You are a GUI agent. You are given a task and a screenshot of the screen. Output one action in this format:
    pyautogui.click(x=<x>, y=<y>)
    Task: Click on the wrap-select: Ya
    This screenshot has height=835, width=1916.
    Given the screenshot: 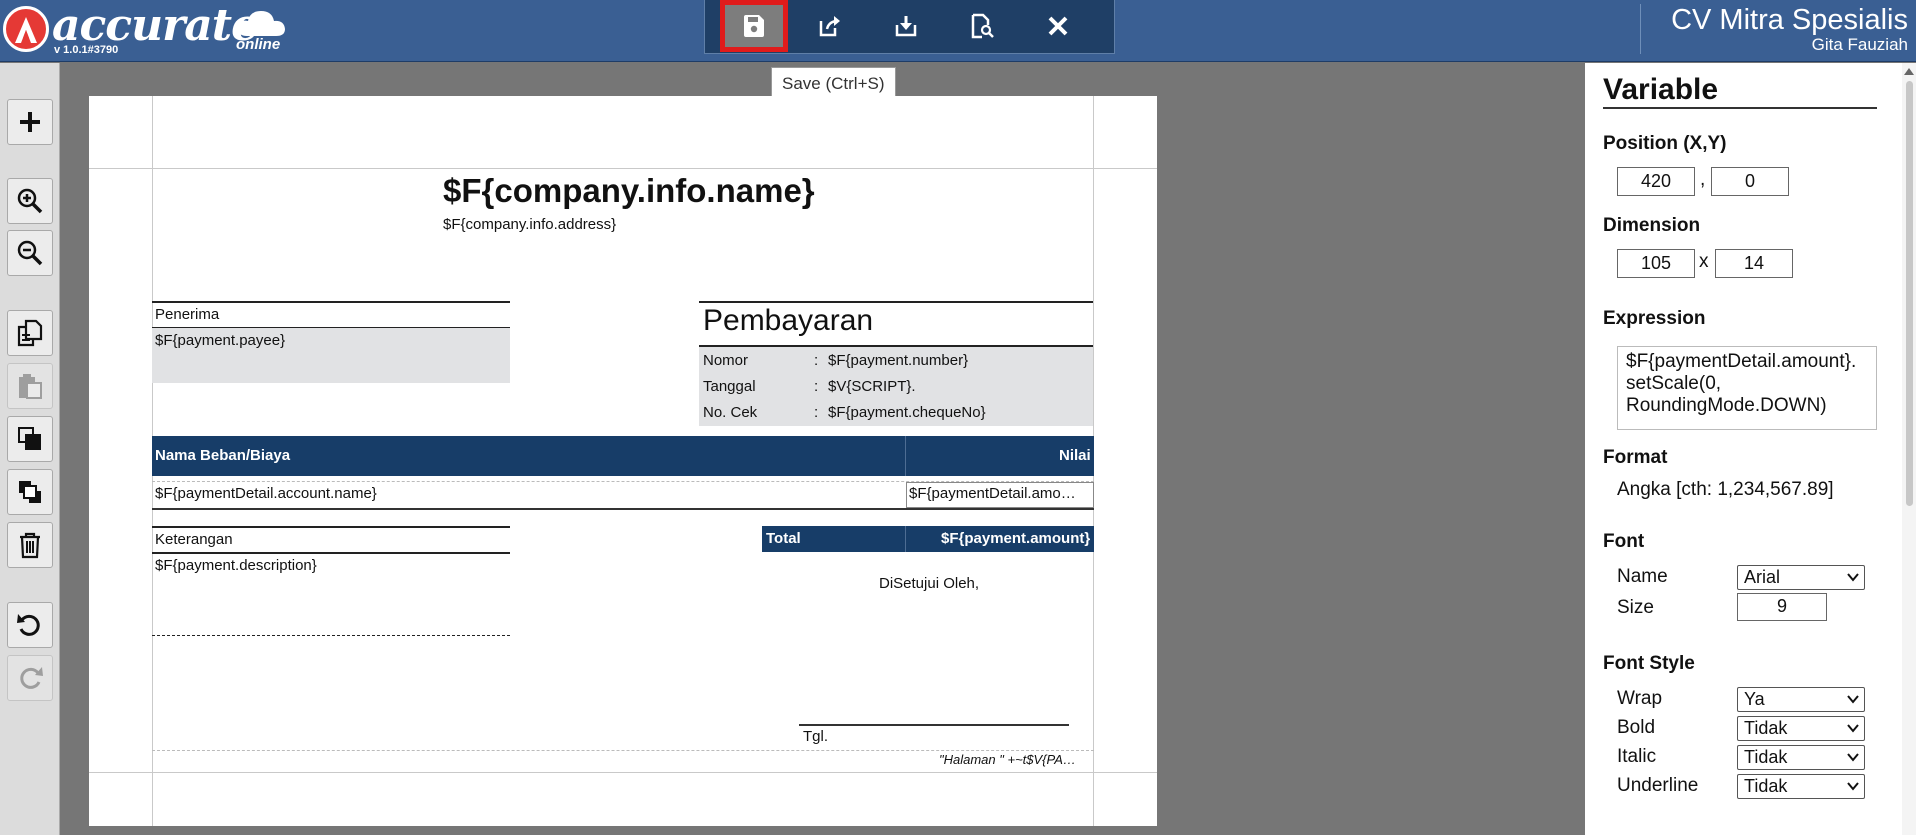 What is the action you would take?
    pyautogui.click(x=1801, y=699)
    